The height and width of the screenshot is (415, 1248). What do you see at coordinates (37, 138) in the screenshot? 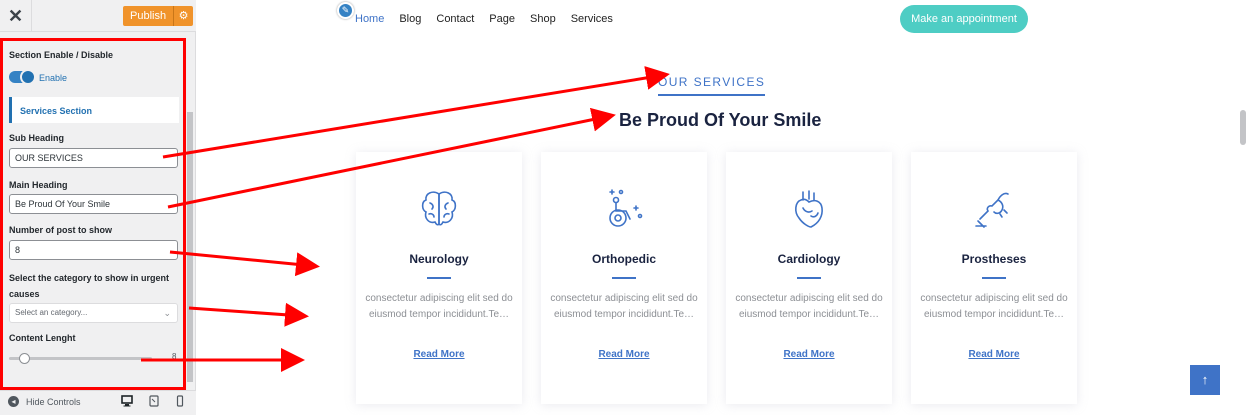
I see `sub-heading-label: Sub Heading` at bounding box center [37, 138].